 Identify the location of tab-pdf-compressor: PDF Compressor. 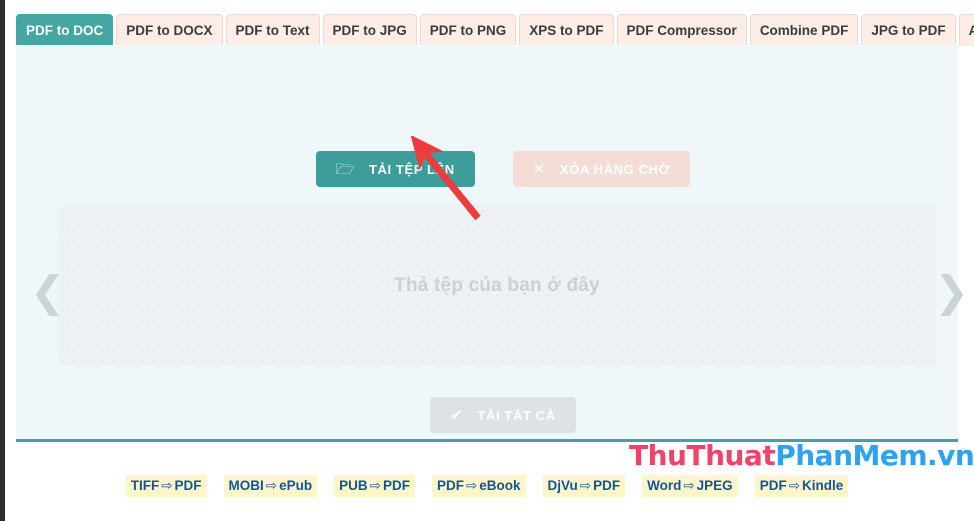
(681, 30).